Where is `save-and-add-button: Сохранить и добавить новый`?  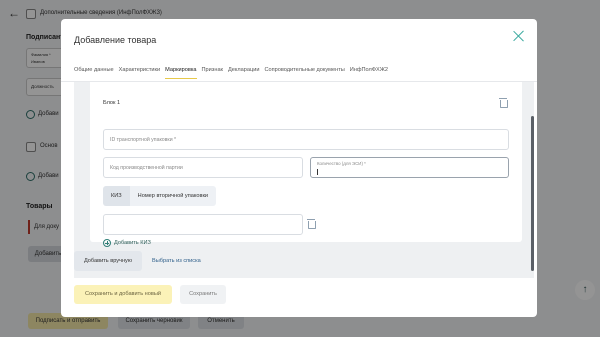
save-and-add-button: Сохранить и добавить новый is located at coordinates (123, 294).